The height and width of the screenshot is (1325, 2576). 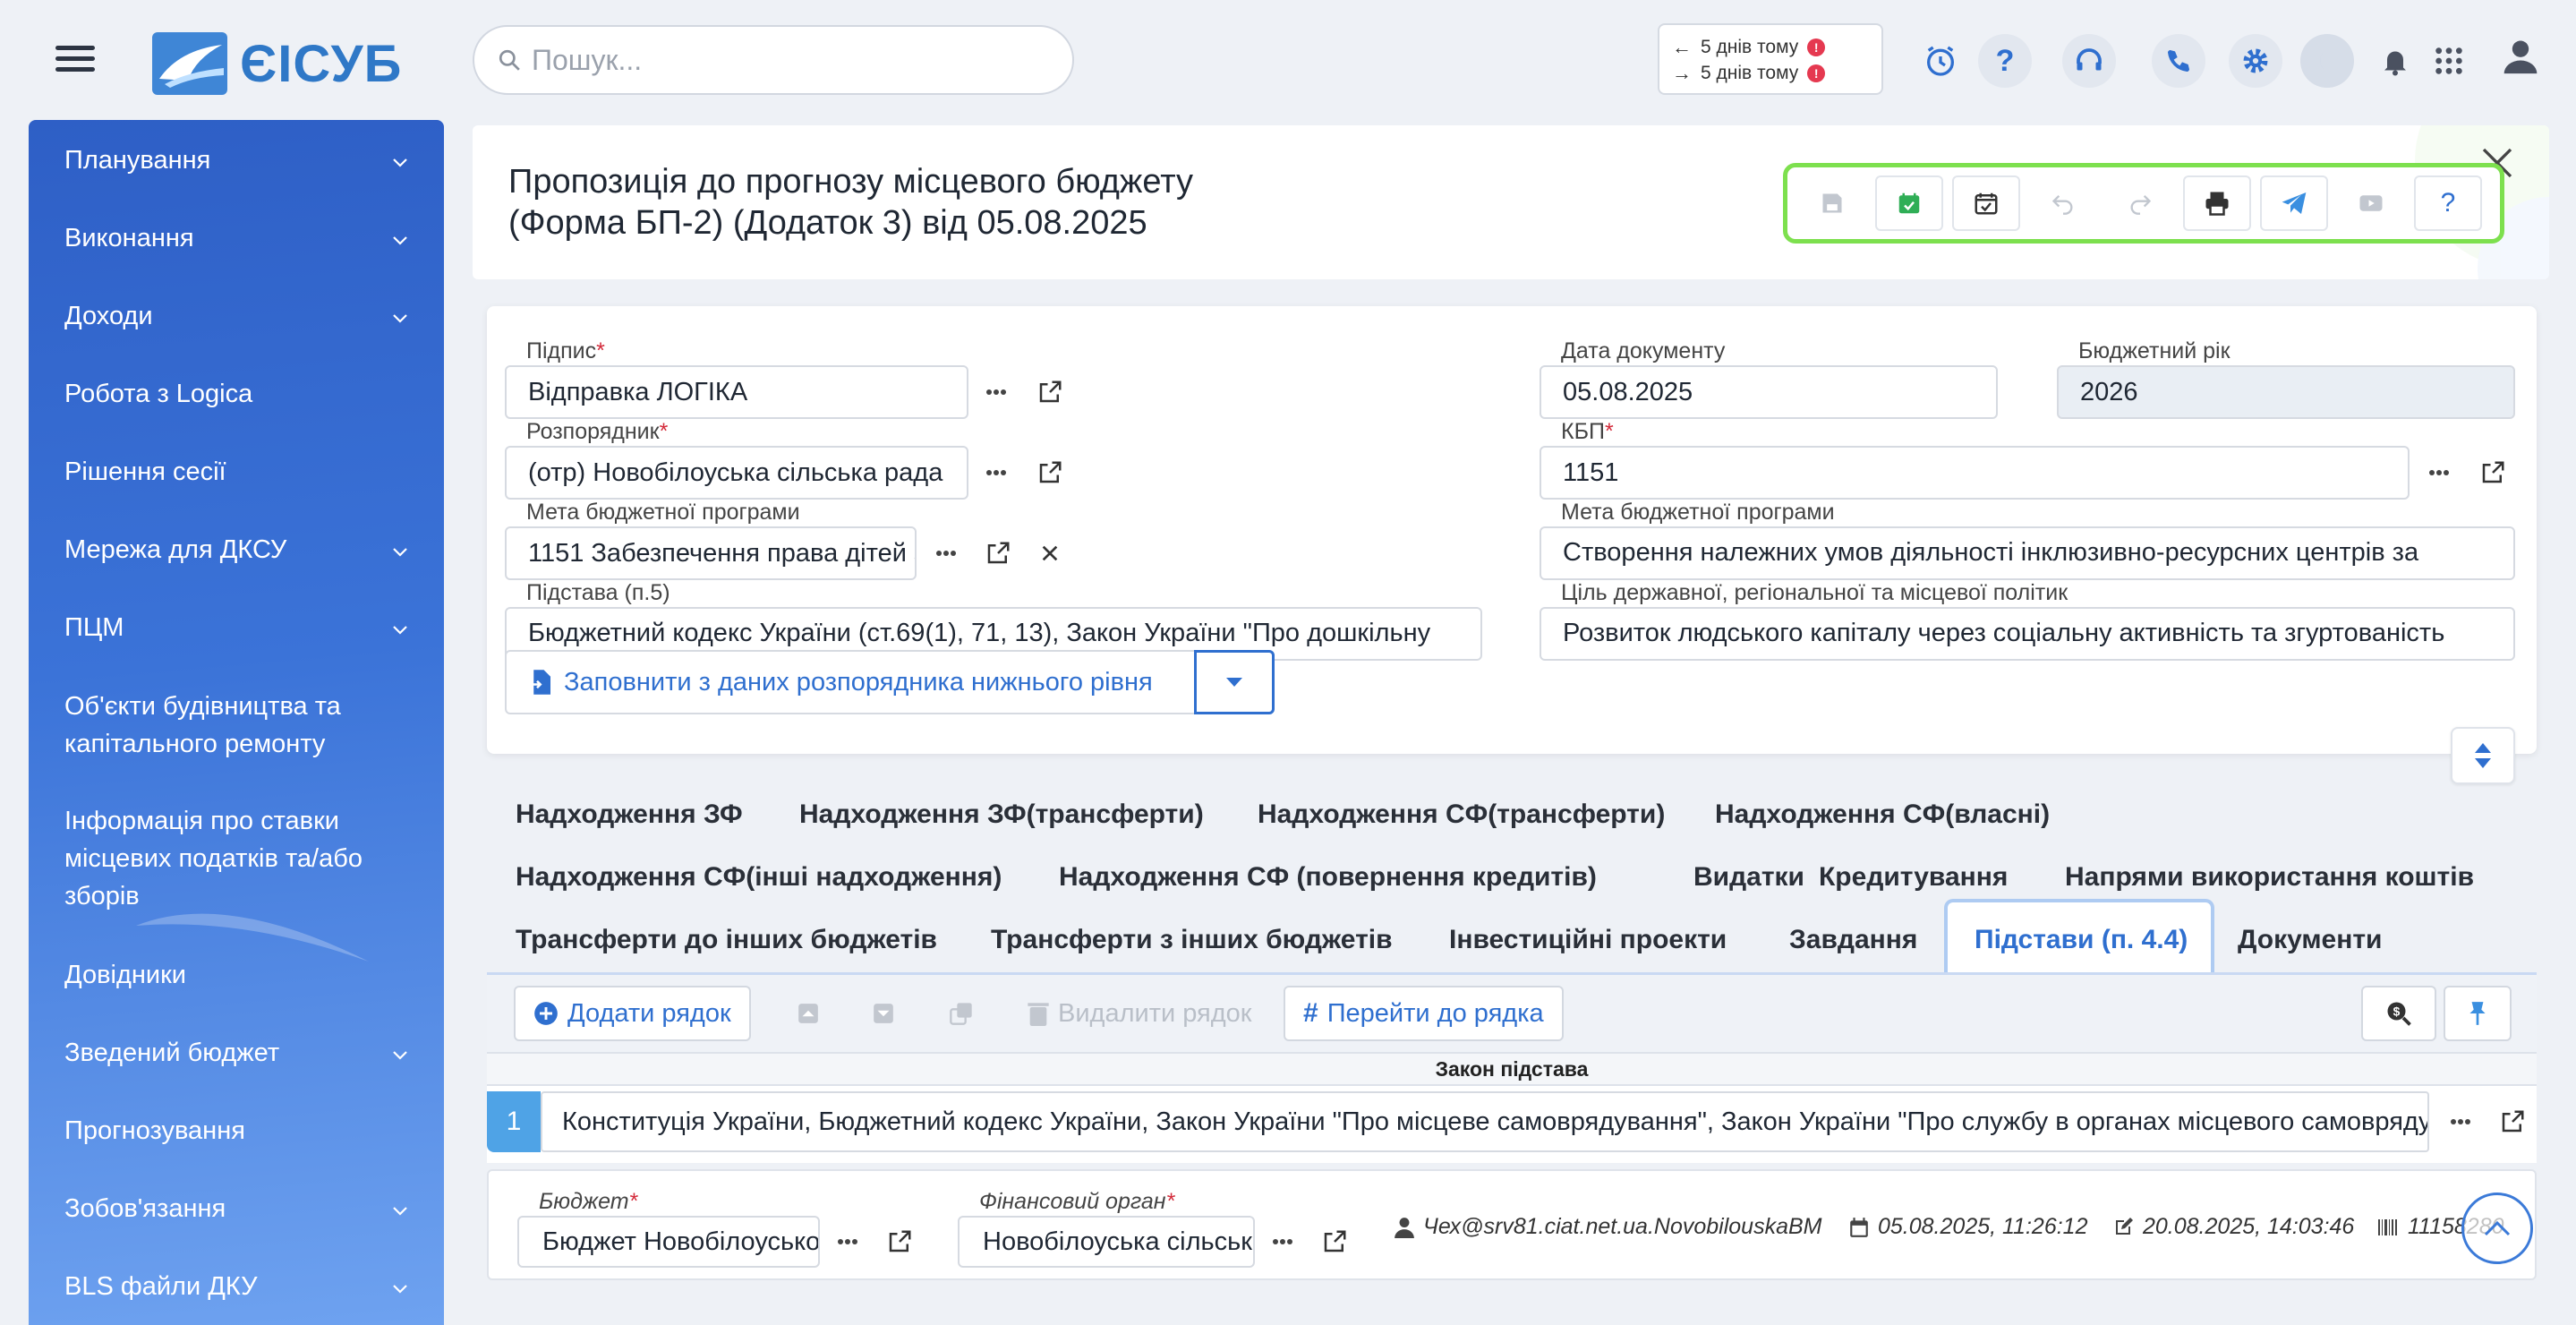 I want to click on search-dollar-button: $, so click(x=2398, y=1013).